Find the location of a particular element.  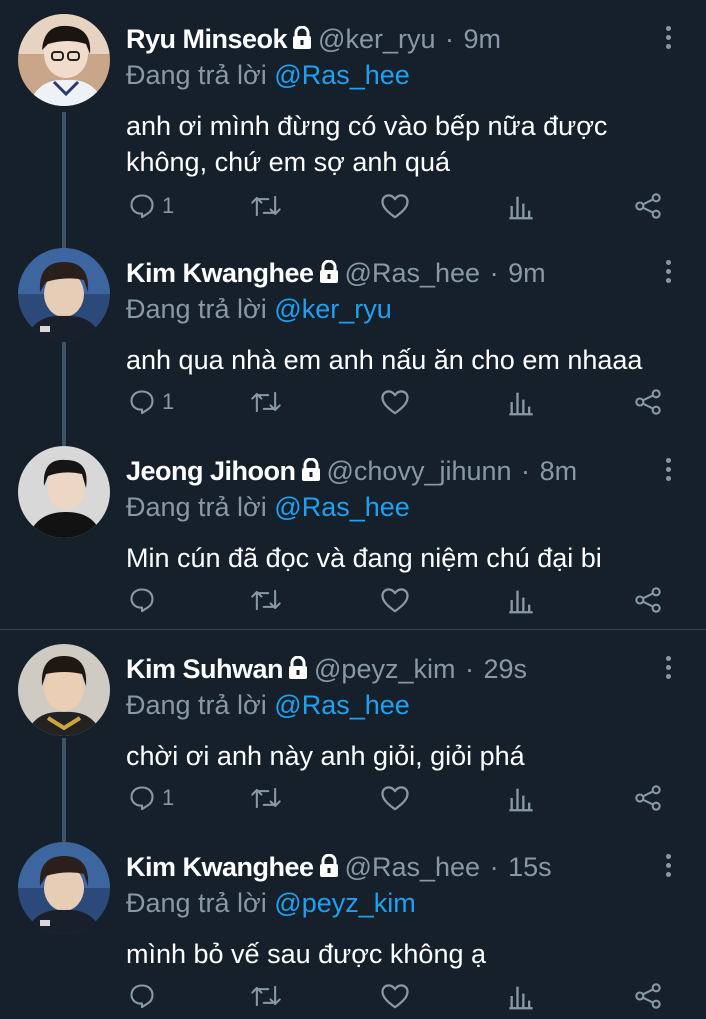

mention-link: @ker_ryu is located at coordinates (332, 309).